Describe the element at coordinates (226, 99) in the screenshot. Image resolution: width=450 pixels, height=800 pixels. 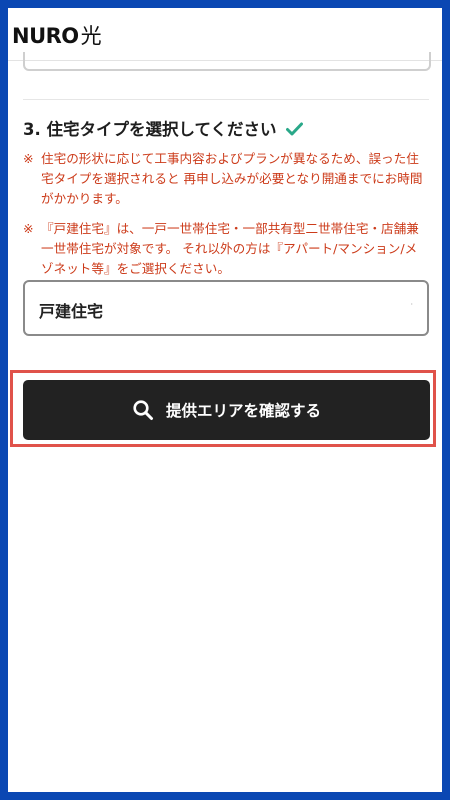
I see `section-divider` at that location.